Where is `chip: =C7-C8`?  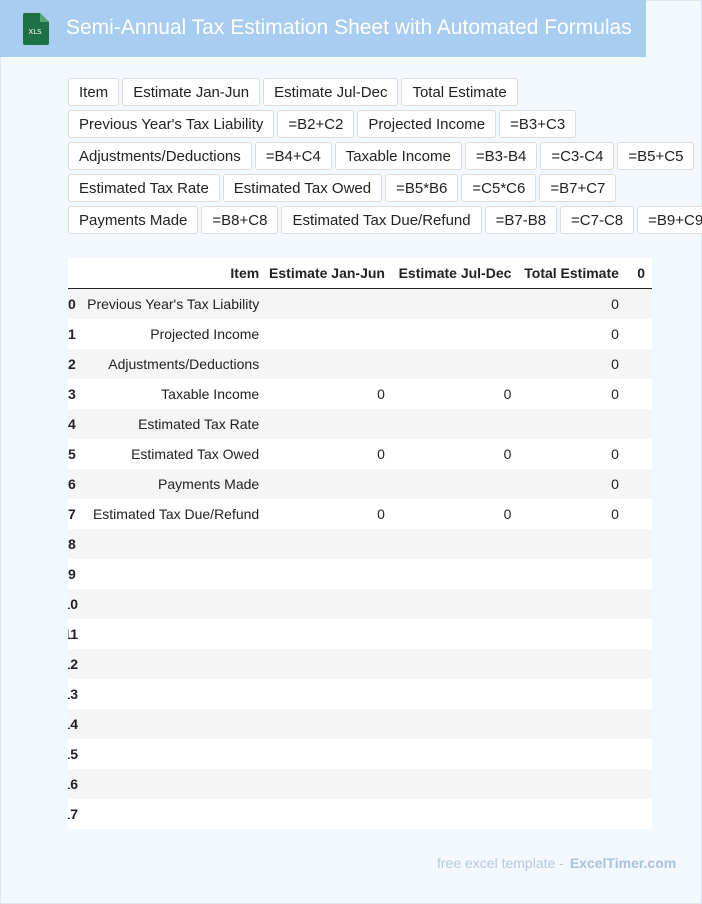 chip: =C7-C8 is located at coordinates (597, 220).